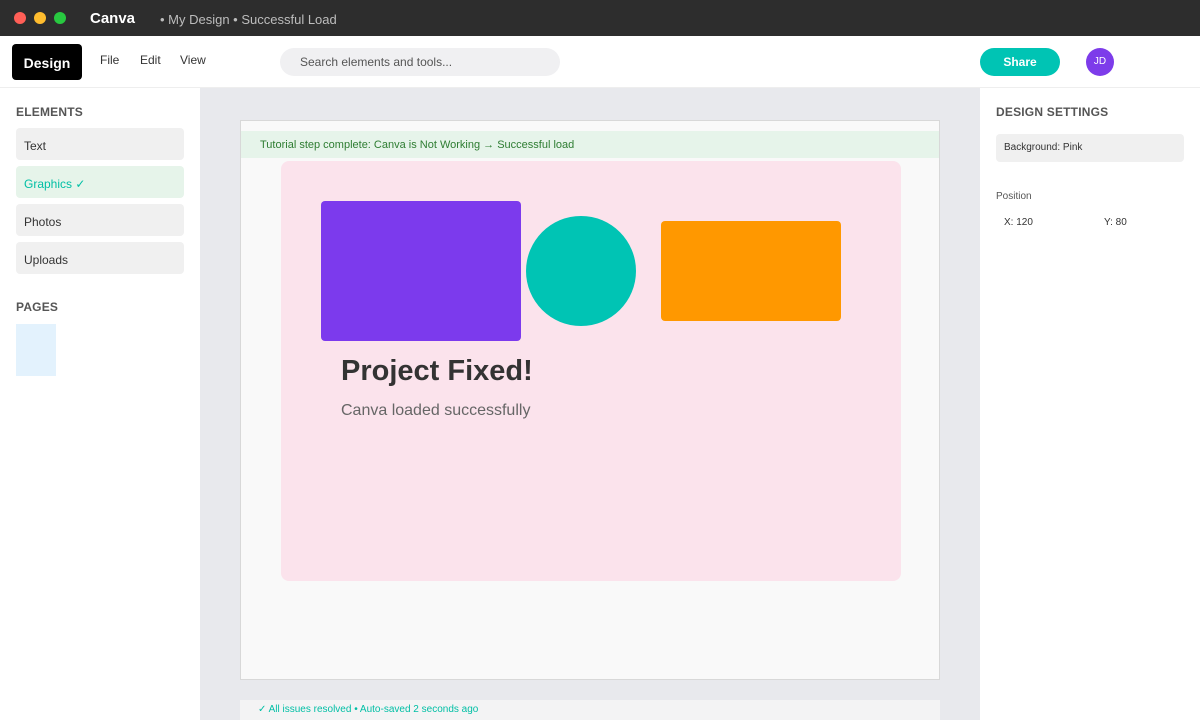 The image size is (1200, 720). Describe the element at coordinates (113, 18) in the screenshot. I see `app-name: Canva` at that location.